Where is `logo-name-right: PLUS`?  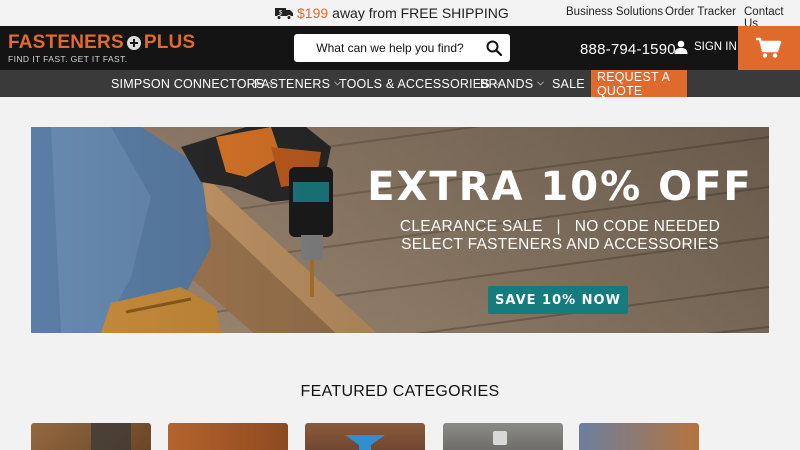 logo-name-right: PLUS is located at coordinates (169, 42).